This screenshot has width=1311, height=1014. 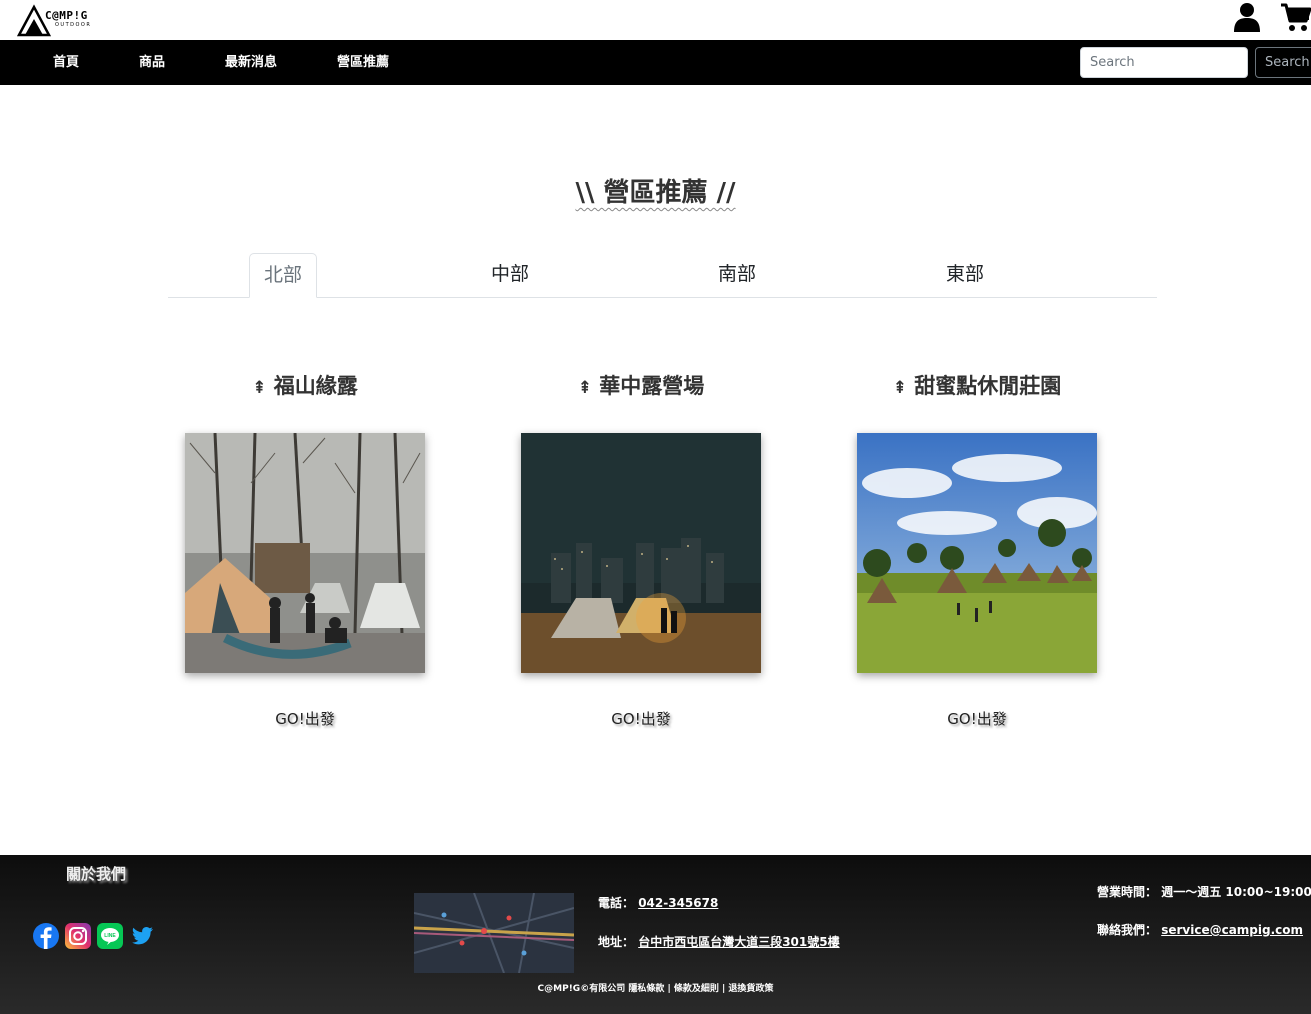 I want to click on contact-label: 聯絡我們：, so click(x=1127, y=930).